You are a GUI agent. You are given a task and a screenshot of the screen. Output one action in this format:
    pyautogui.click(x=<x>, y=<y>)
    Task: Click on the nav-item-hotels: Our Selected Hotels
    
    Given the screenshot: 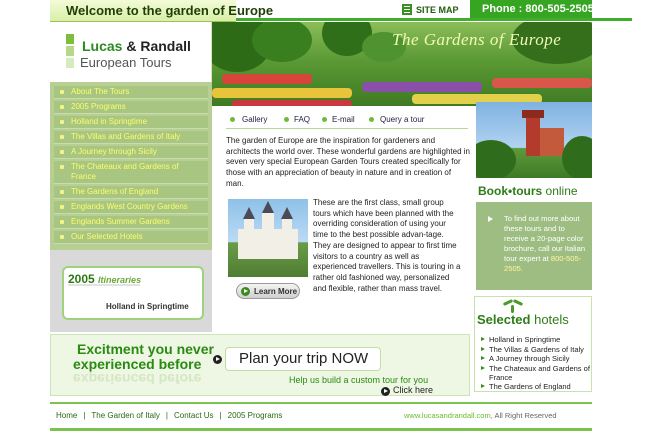 What is the action you would take?
    pyautogui.click(x=131, y=237)
    